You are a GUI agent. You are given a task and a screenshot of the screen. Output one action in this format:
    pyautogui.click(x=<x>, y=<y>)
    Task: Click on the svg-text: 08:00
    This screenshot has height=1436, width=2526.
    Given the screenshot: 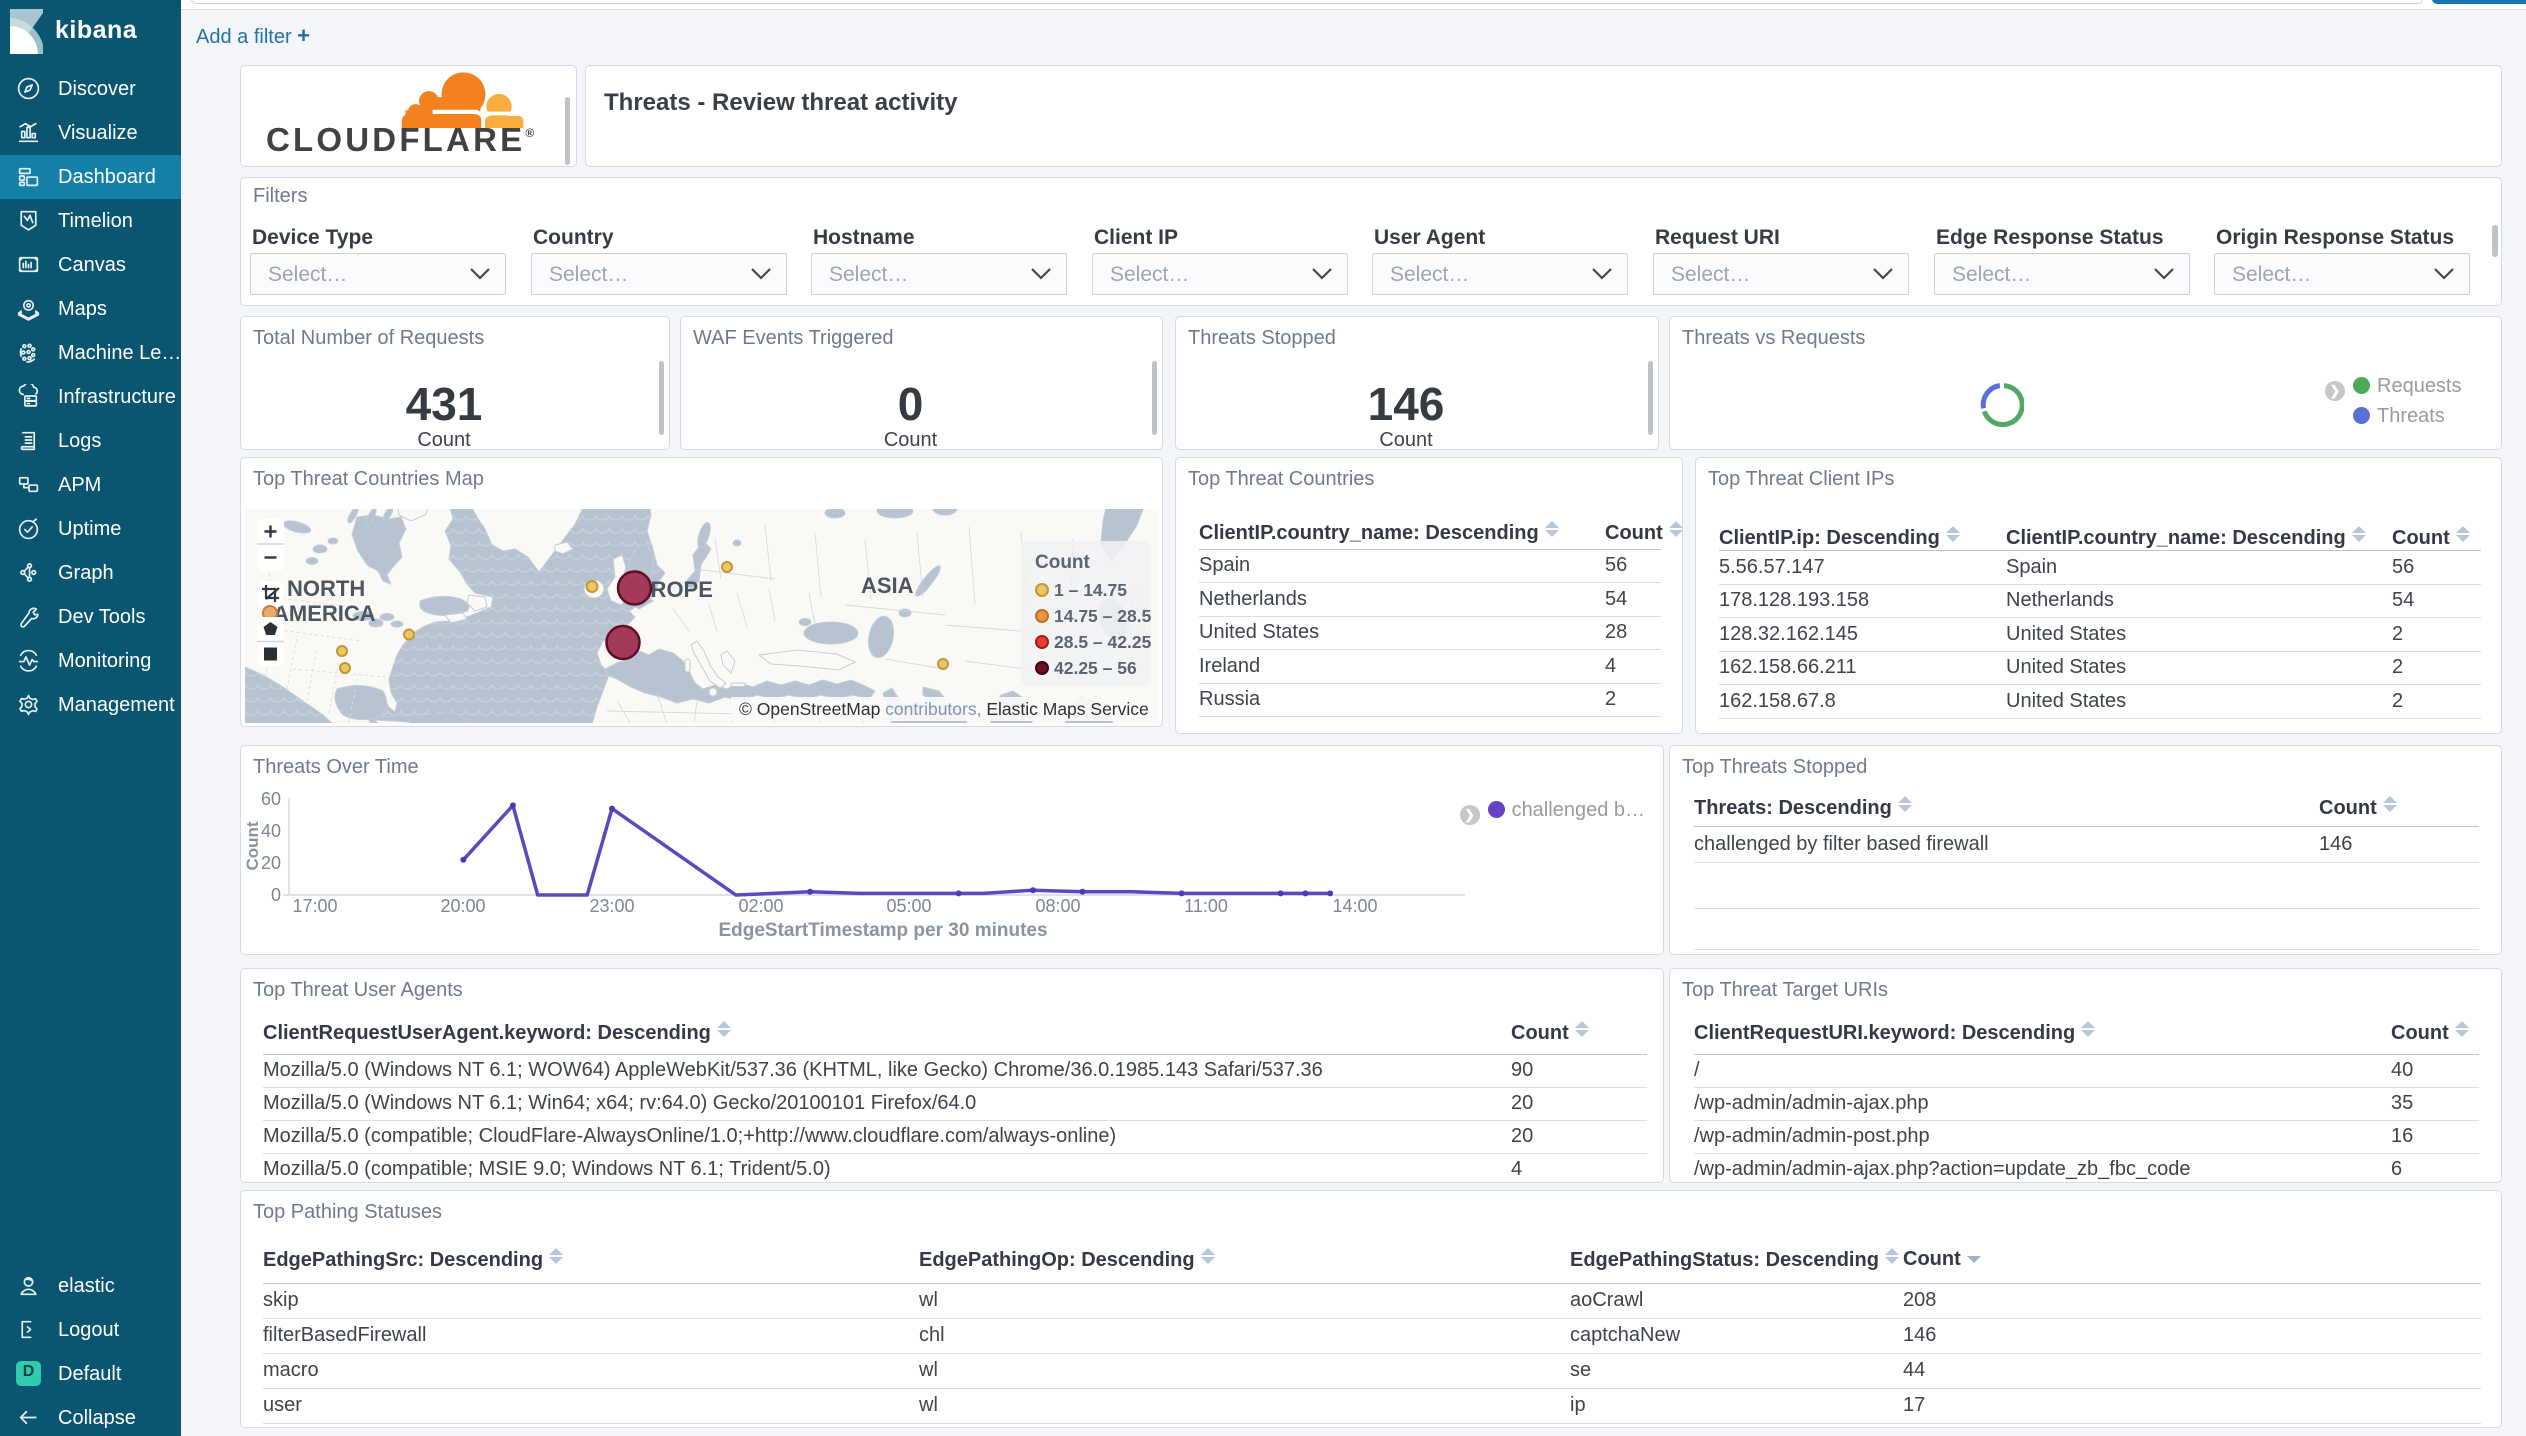 What is the action you would take?
    pyautogui.click(x=1057, y=906)
    